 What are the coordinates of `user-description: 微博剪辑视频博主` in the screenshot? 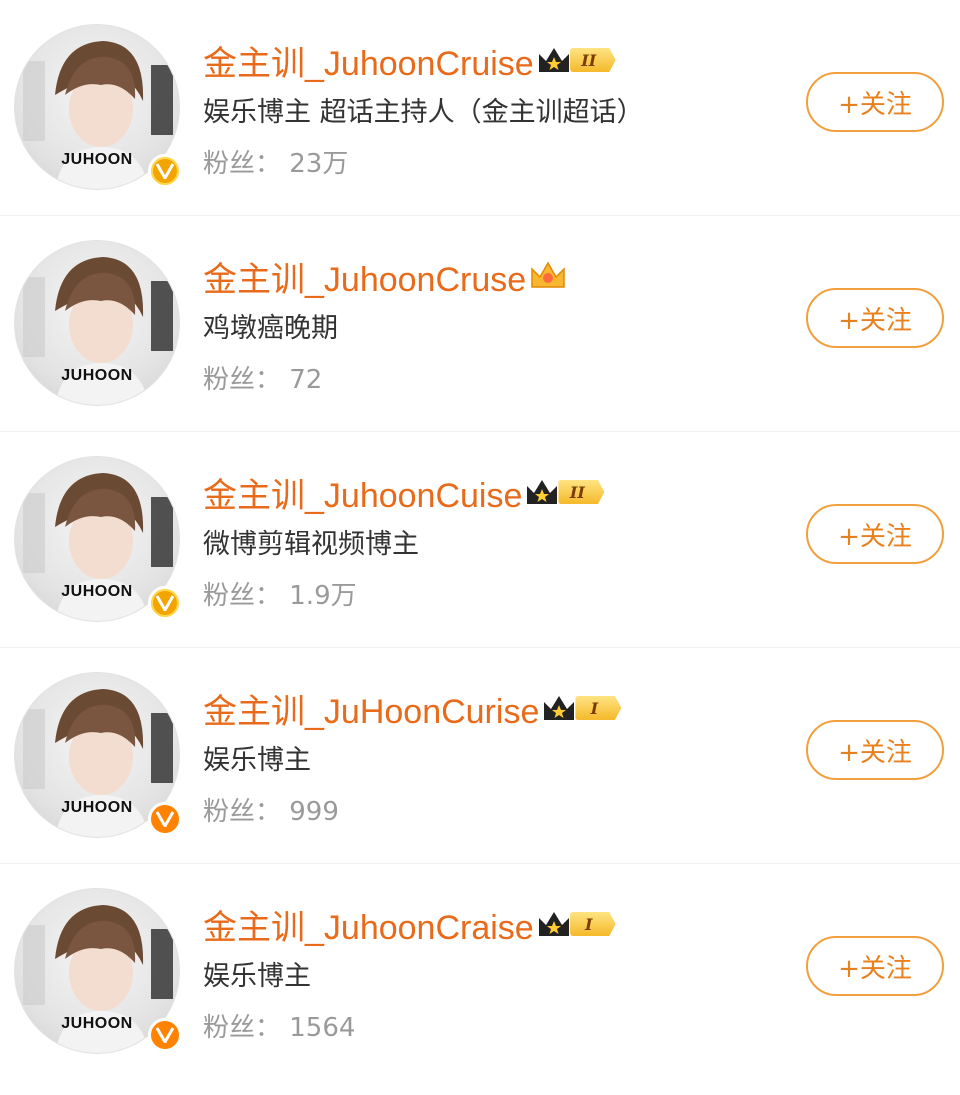 It's located at (311, 544).